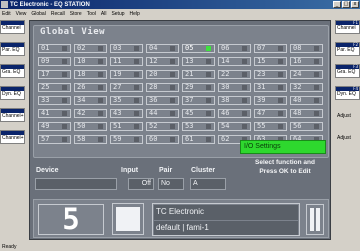  I want to click on menu-help: Help, so click(135, 14).